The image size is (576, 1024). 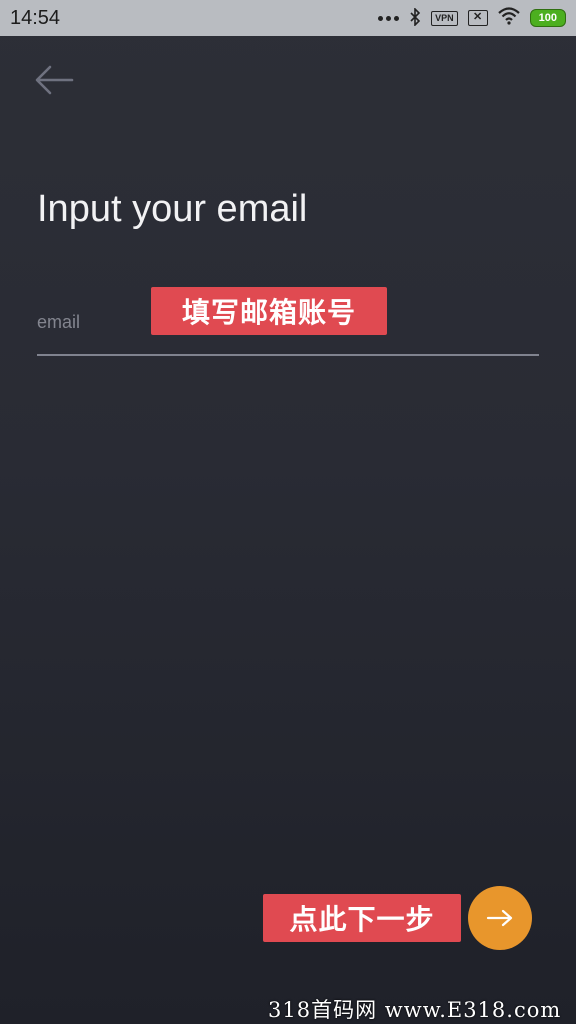 I want to click on annotation-email-hint: 填写邮箱账号, so click(x=269, y=311).